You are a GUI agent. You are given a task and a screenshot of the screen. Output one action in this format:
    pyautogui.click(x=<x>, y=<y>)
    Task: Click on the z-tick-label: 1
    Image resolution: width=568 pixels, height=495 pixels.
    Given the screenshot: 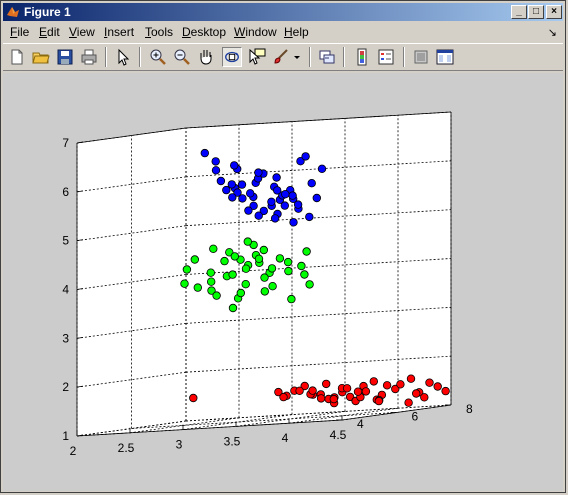 What is the action you would take?
    pyautogui.click(x=65, y=436)
    